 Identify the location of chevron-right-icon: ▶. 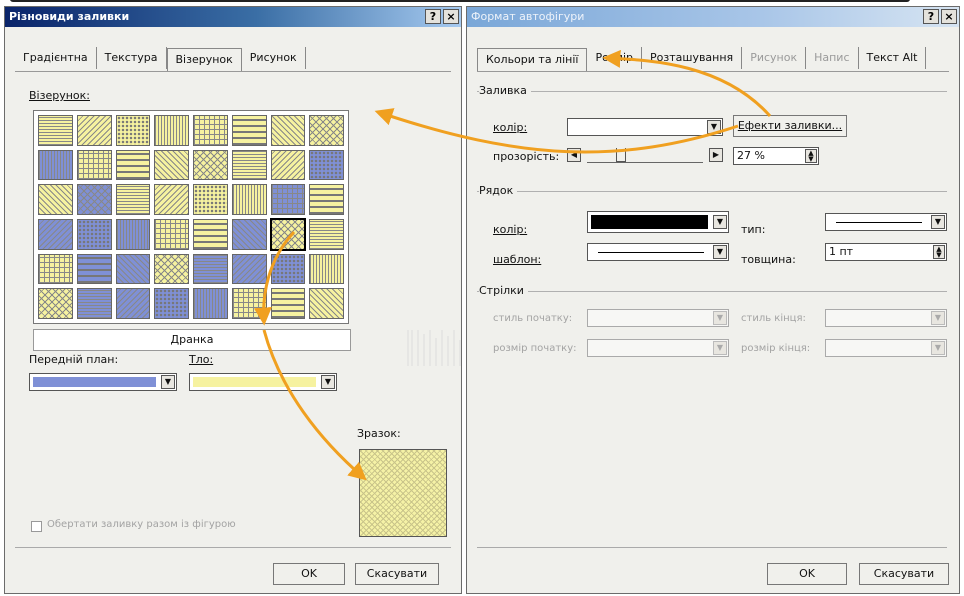
(716, 155).